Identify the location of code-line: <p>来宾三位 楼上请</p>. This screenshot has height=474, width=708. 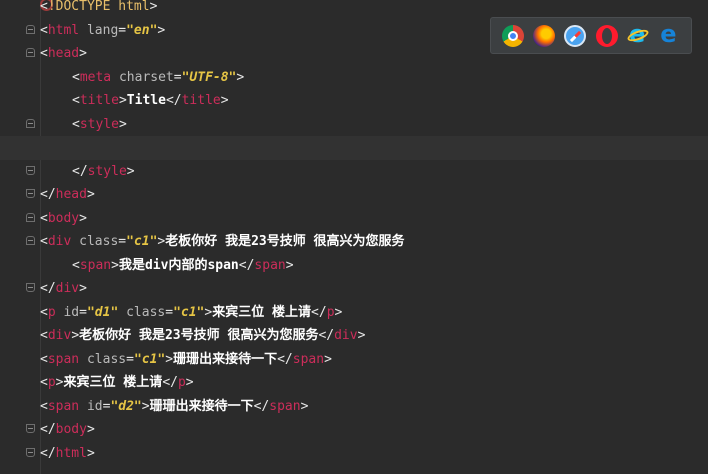
(354, 383).